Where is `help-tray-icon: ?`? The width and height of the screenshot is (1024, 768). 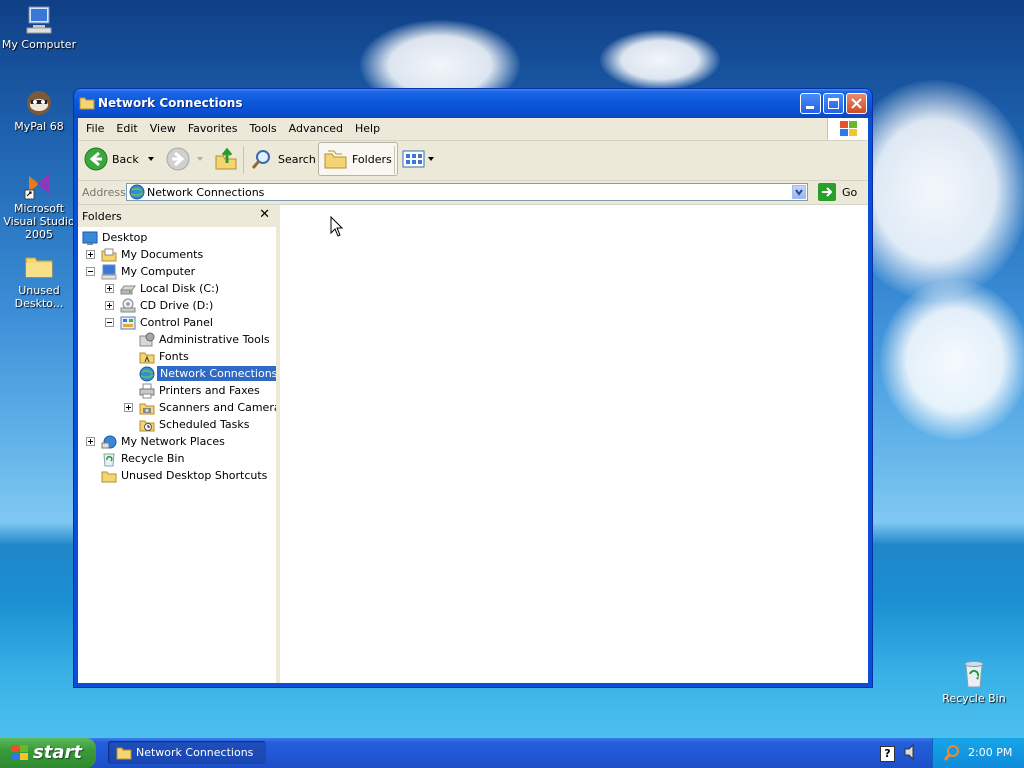
help-tray-icon: ? is located at coordinates (887, 754).